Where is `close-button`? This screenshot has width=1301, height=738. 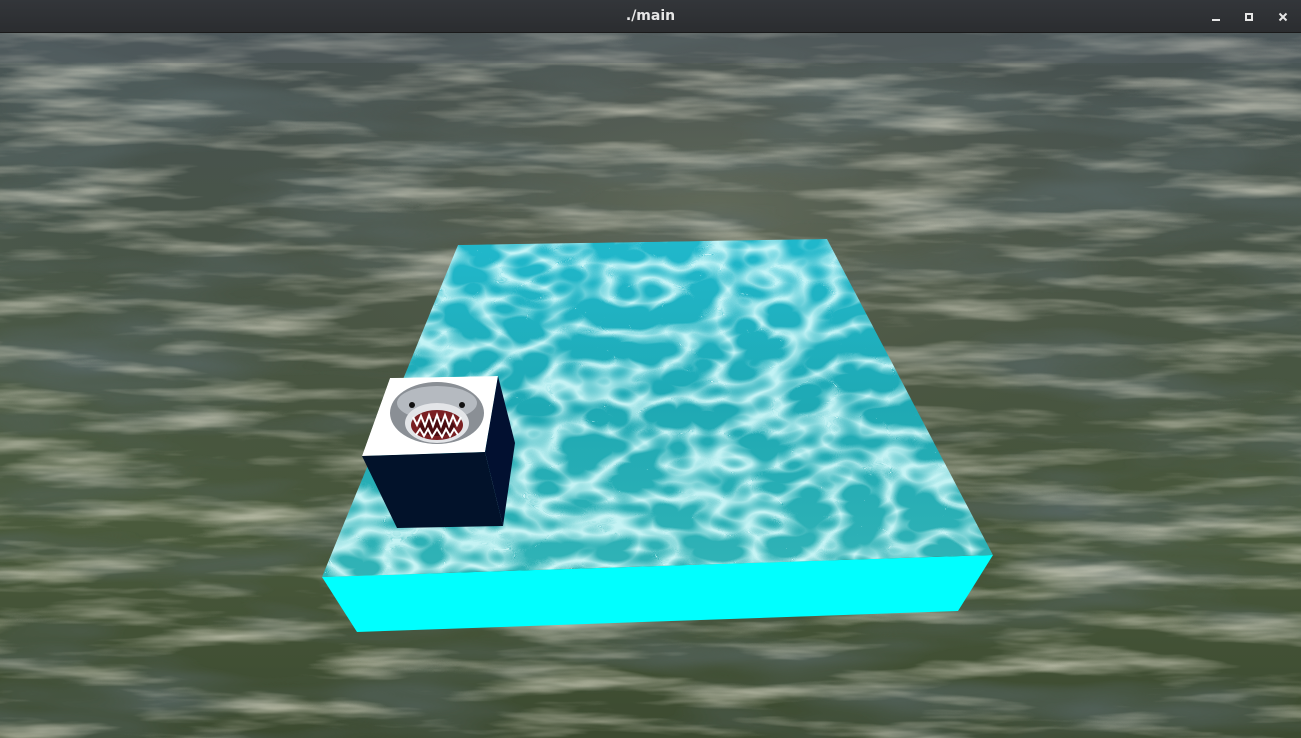 close-button is located at coordinates (1283, 17).